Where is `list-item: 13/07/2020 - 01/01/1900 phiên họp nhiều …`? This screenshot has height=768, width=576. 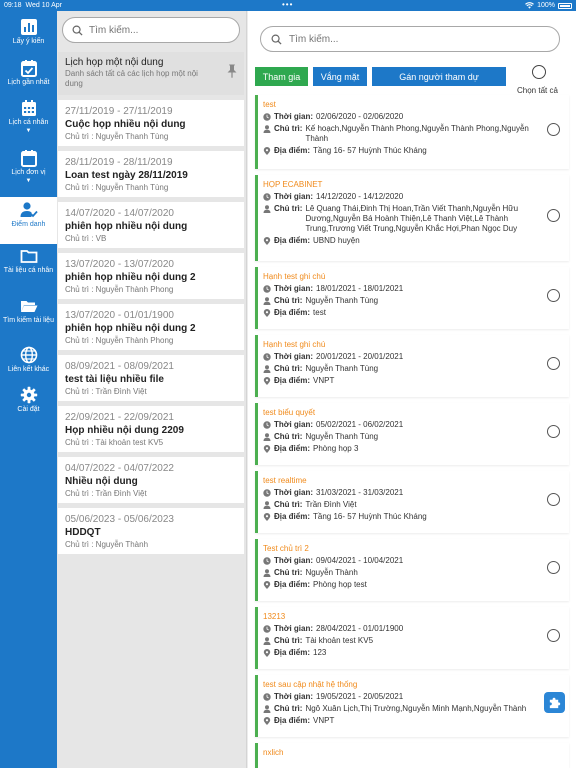
list-item: 13/07/2020 - 01/01/1900 phiên họp nhiều … is located at coordinates (151, 327).